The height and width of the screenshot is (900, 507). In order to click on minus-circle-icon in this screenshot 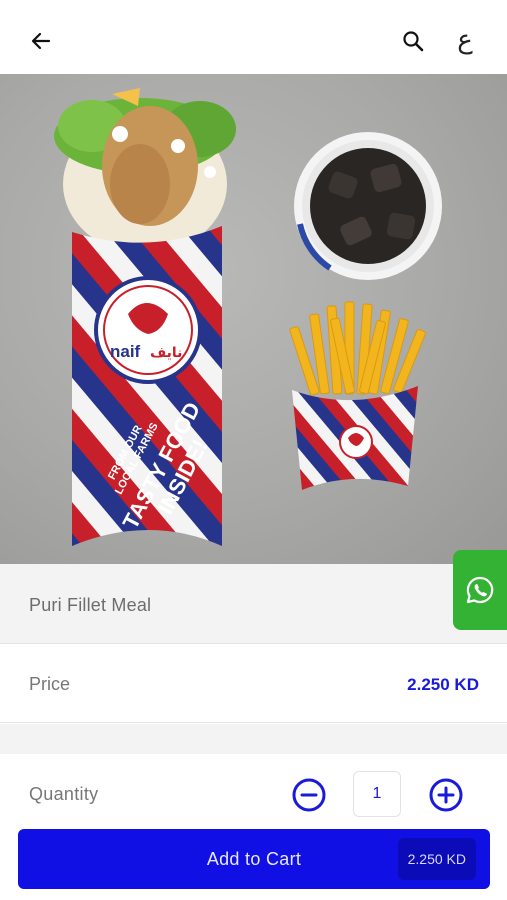, I will do `click(309, 795)`.